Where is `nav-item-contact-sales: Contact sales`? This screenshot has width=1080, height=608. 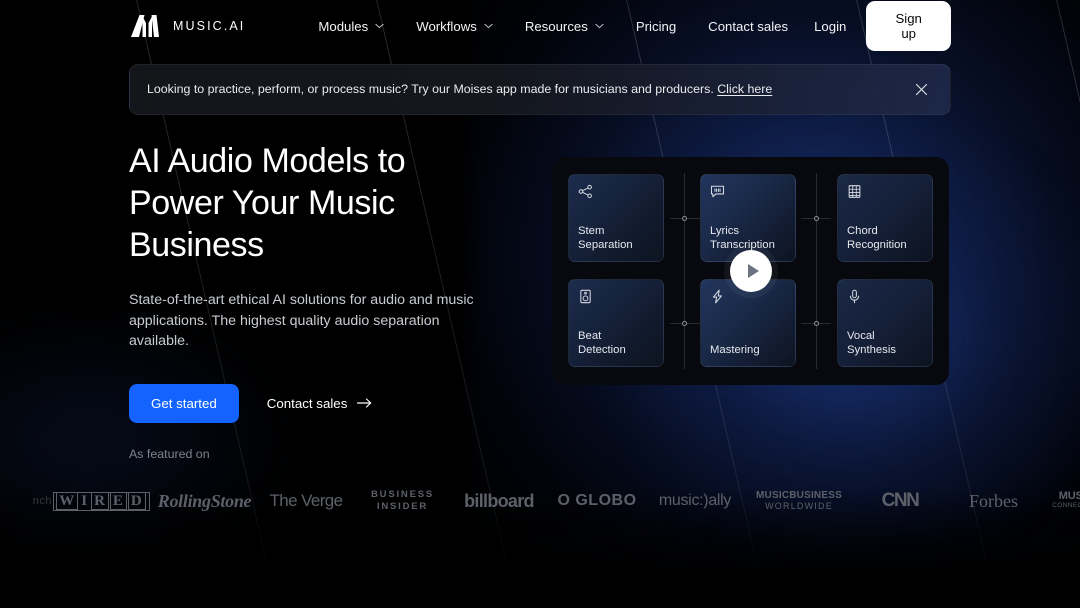
nav-item-contact-sales: Contact sales is located at coordinates (748, 26).